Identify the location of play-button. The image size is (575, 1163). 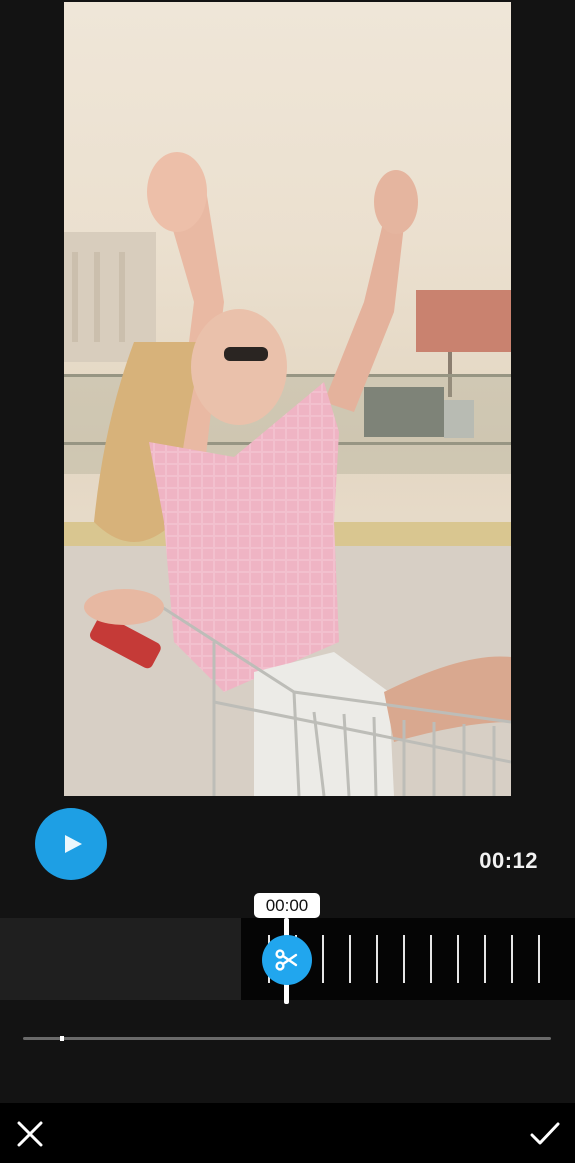
(71, 844).